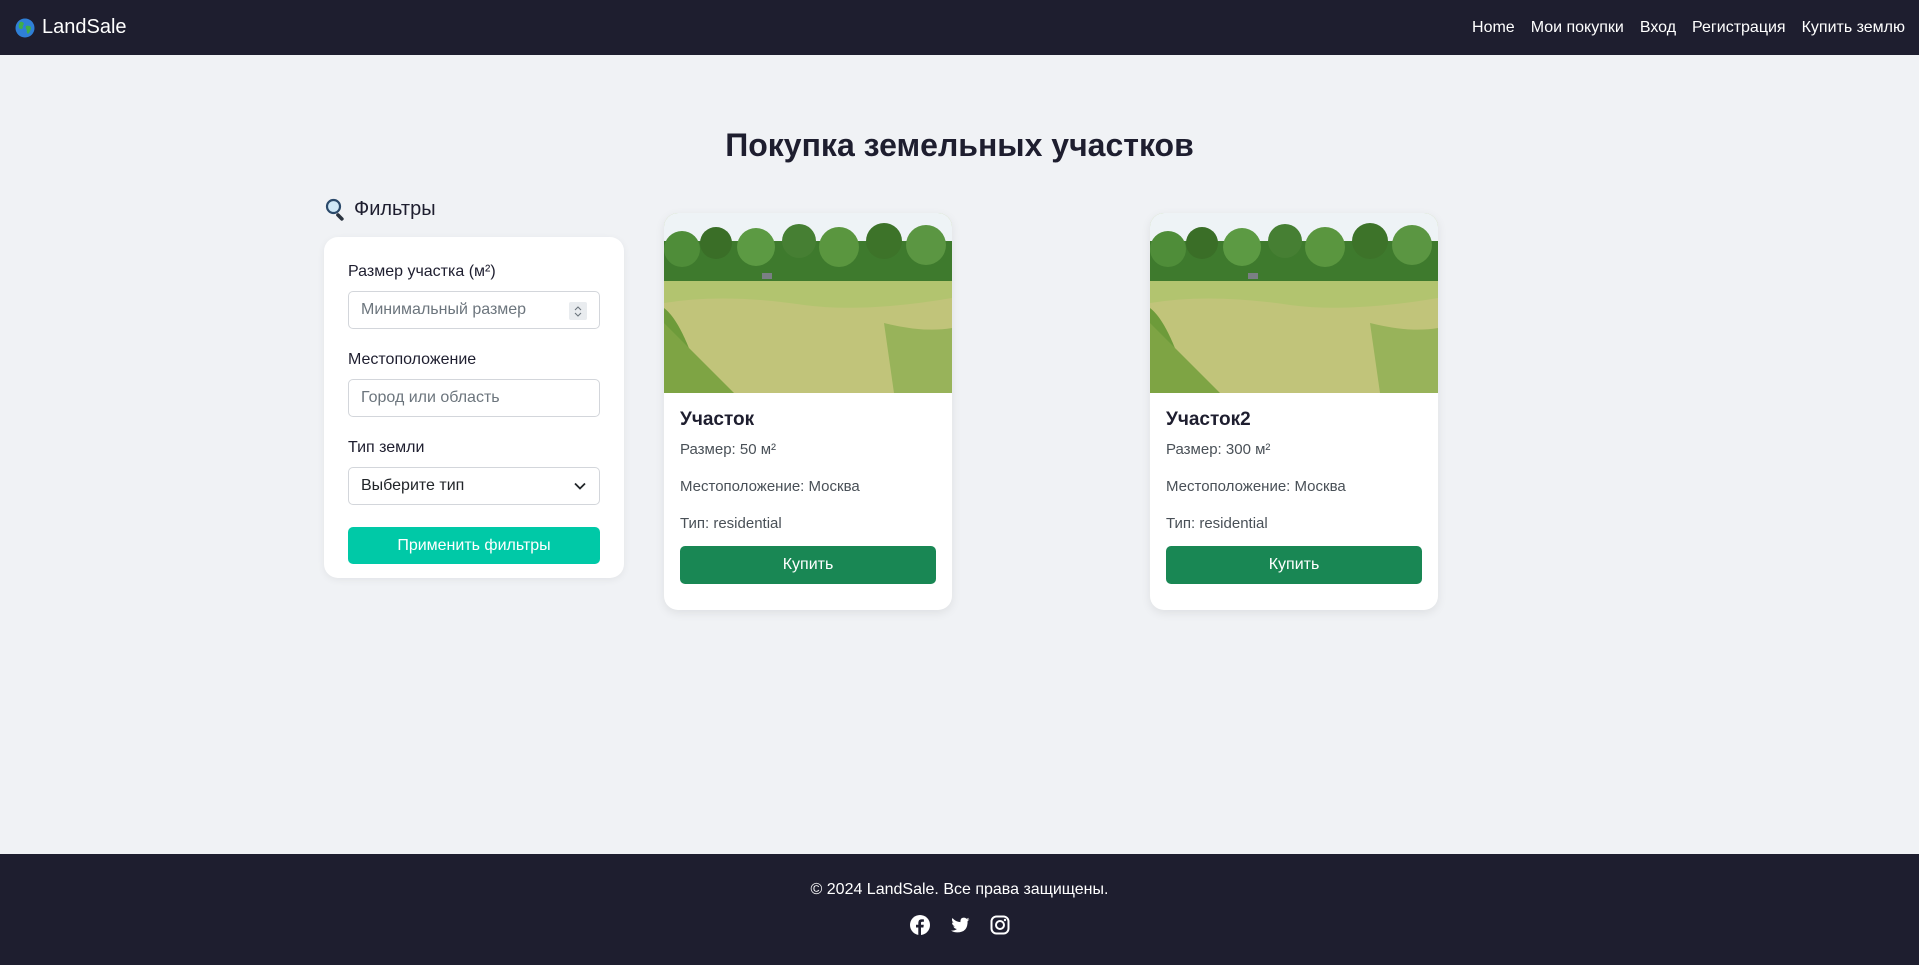 The height and width of the screenshot is (965, 1919). I want to click on nav-link-home: Home, so click(1493, 28).